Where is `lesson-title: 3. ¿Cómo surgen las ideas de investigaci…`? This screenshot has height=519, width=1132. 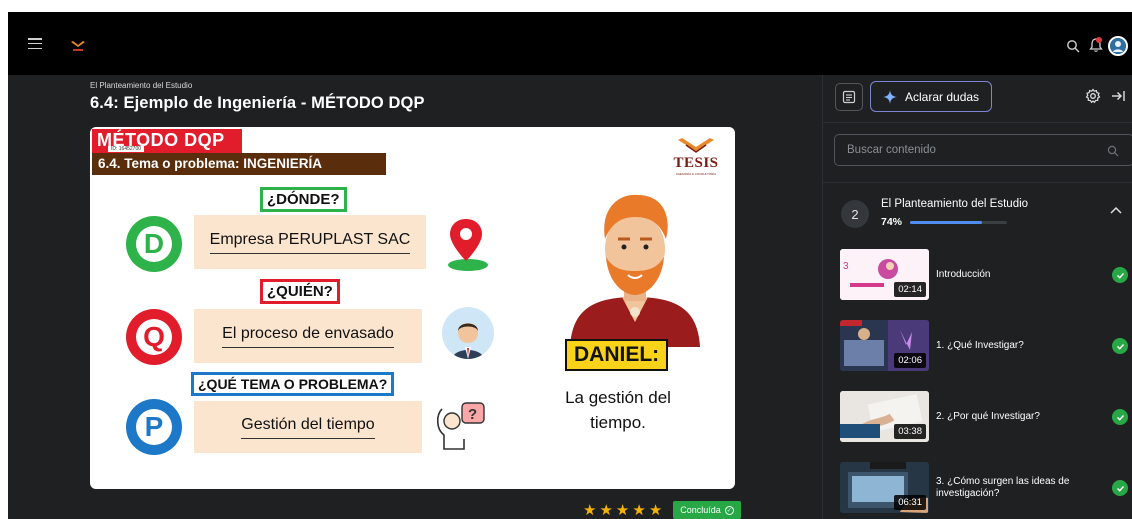 lesson-title: 3. ¿Cómo surgen las ideas de investigaci… is located at coordinates (1003, 487).